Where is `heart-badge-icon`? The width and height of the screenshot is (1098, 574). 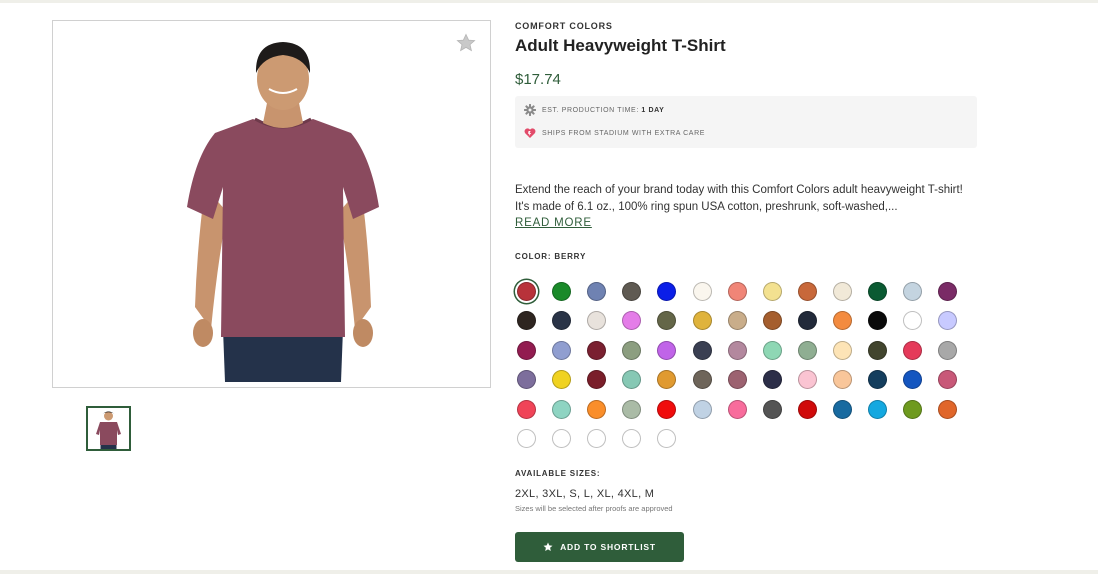 heart-badge-icon is located at coordinates (530, 133).